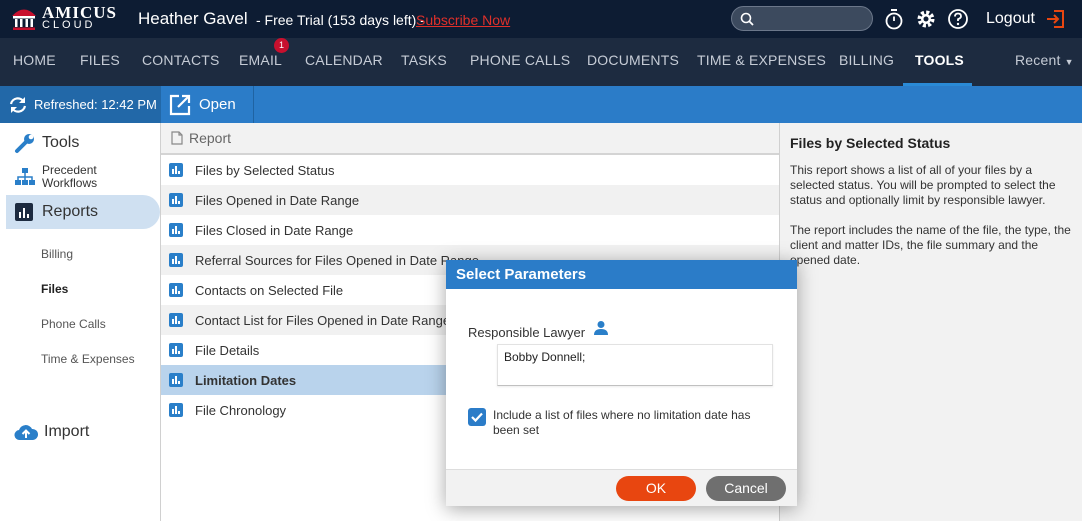  Describe the element at coordinates (269, 290) in the screenshot. I see `report-row-label: Contacts on Selected File` at that location.